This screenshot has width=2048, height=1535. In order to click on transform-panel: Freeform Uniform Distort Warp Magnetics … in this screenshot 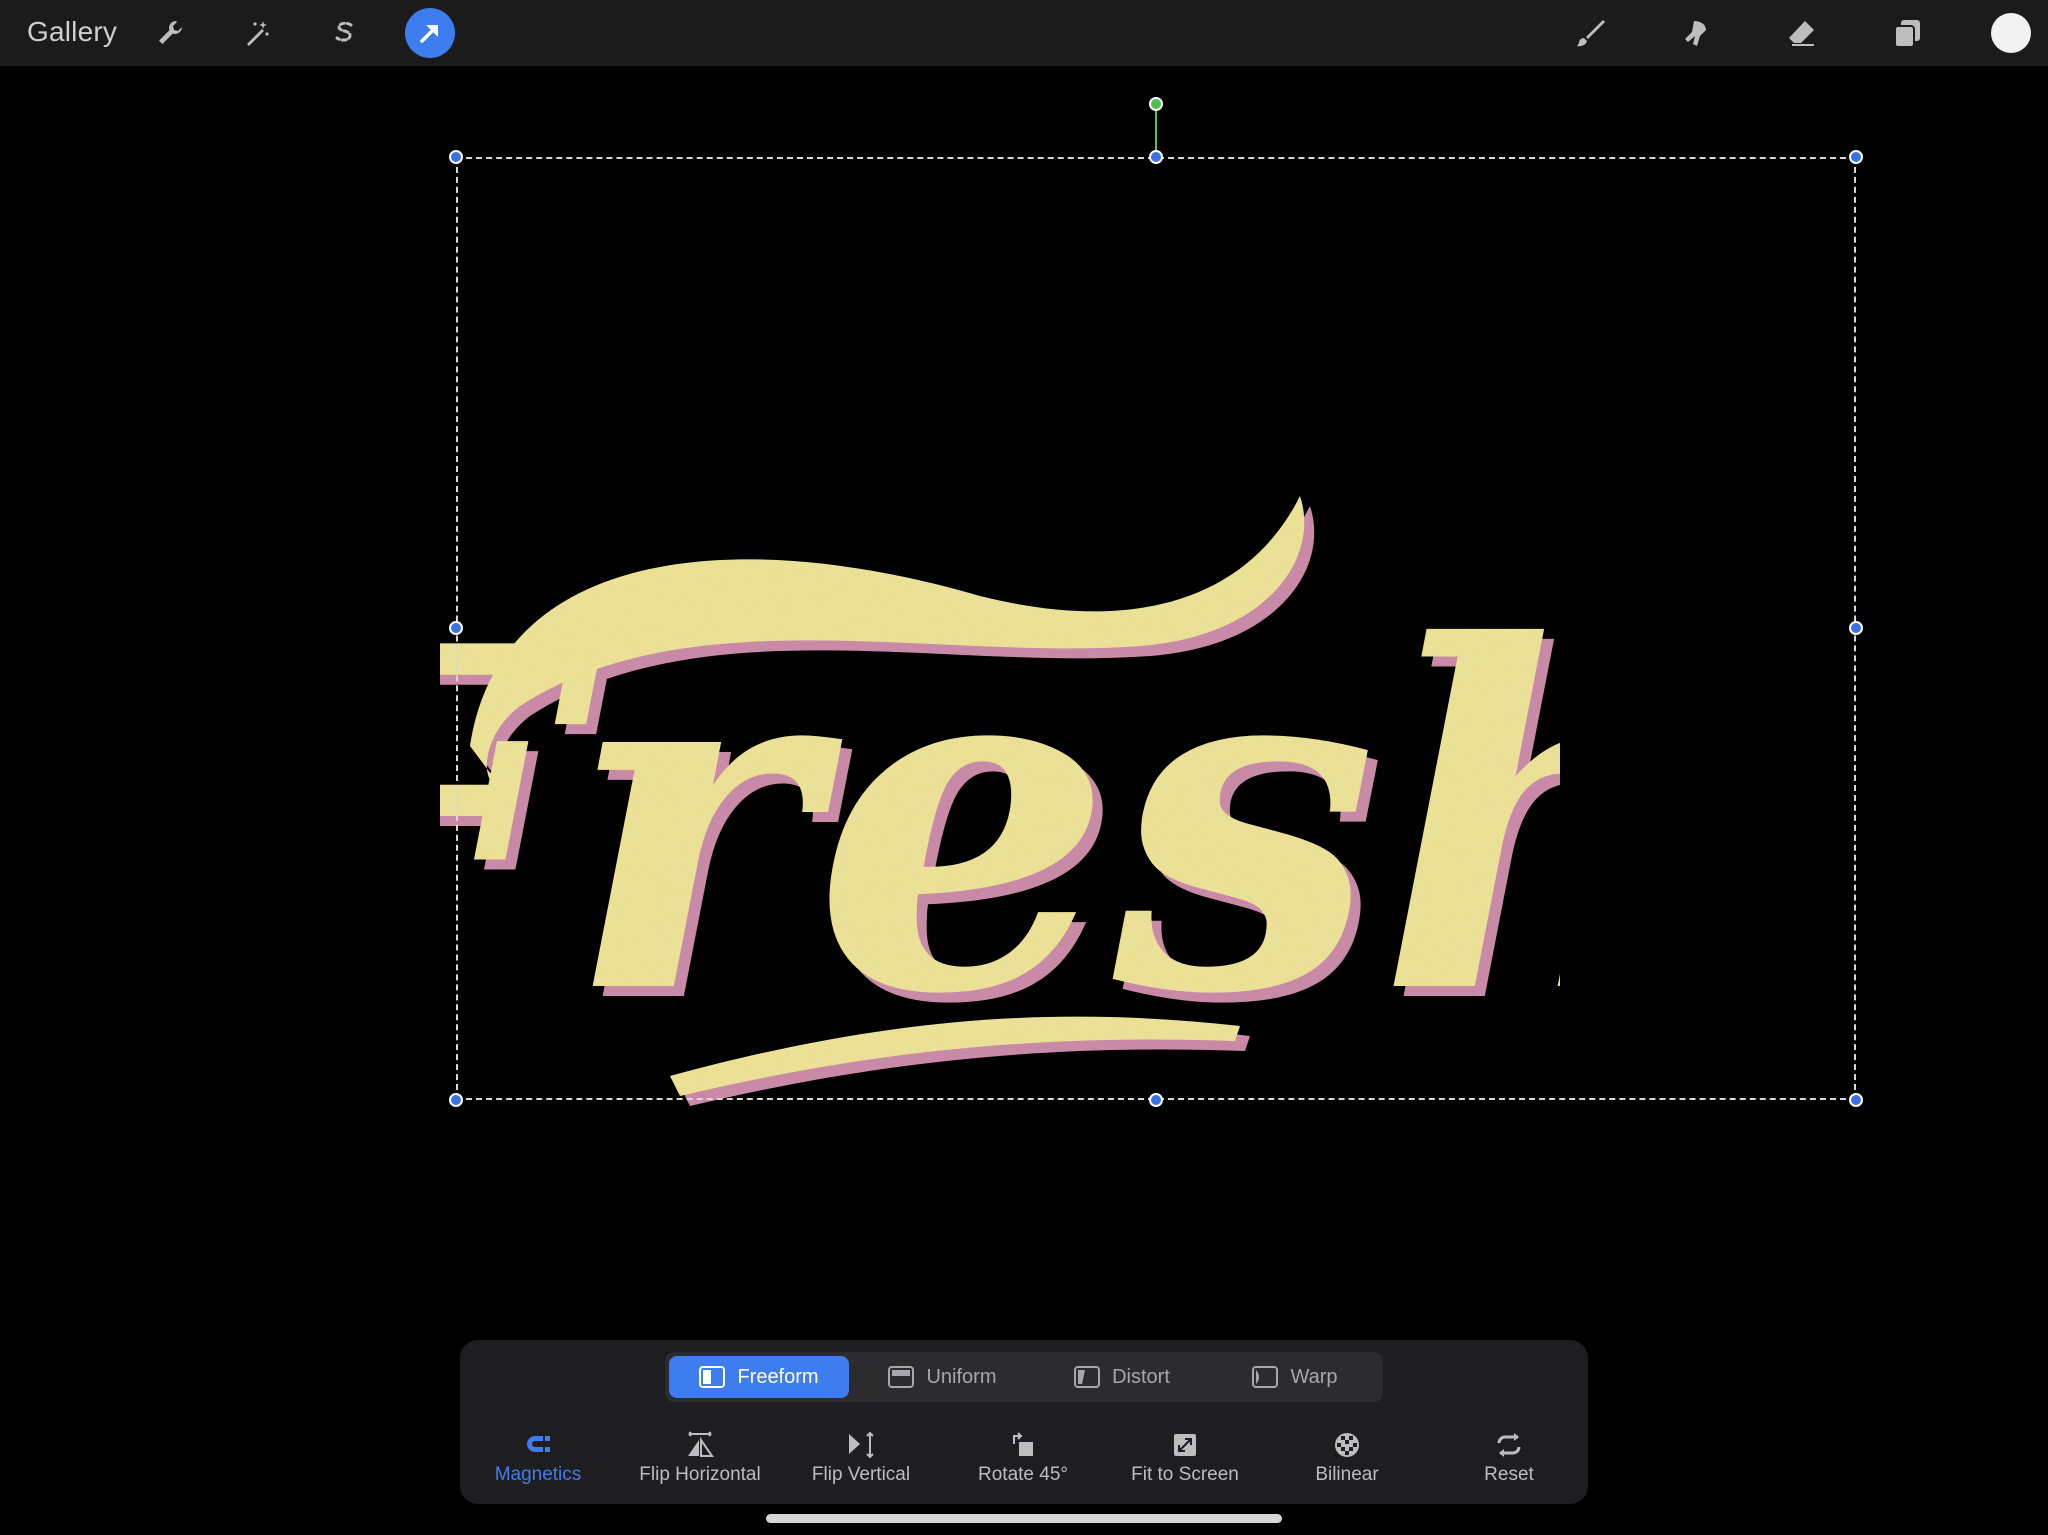, I will do `click(1024, 1422)`.